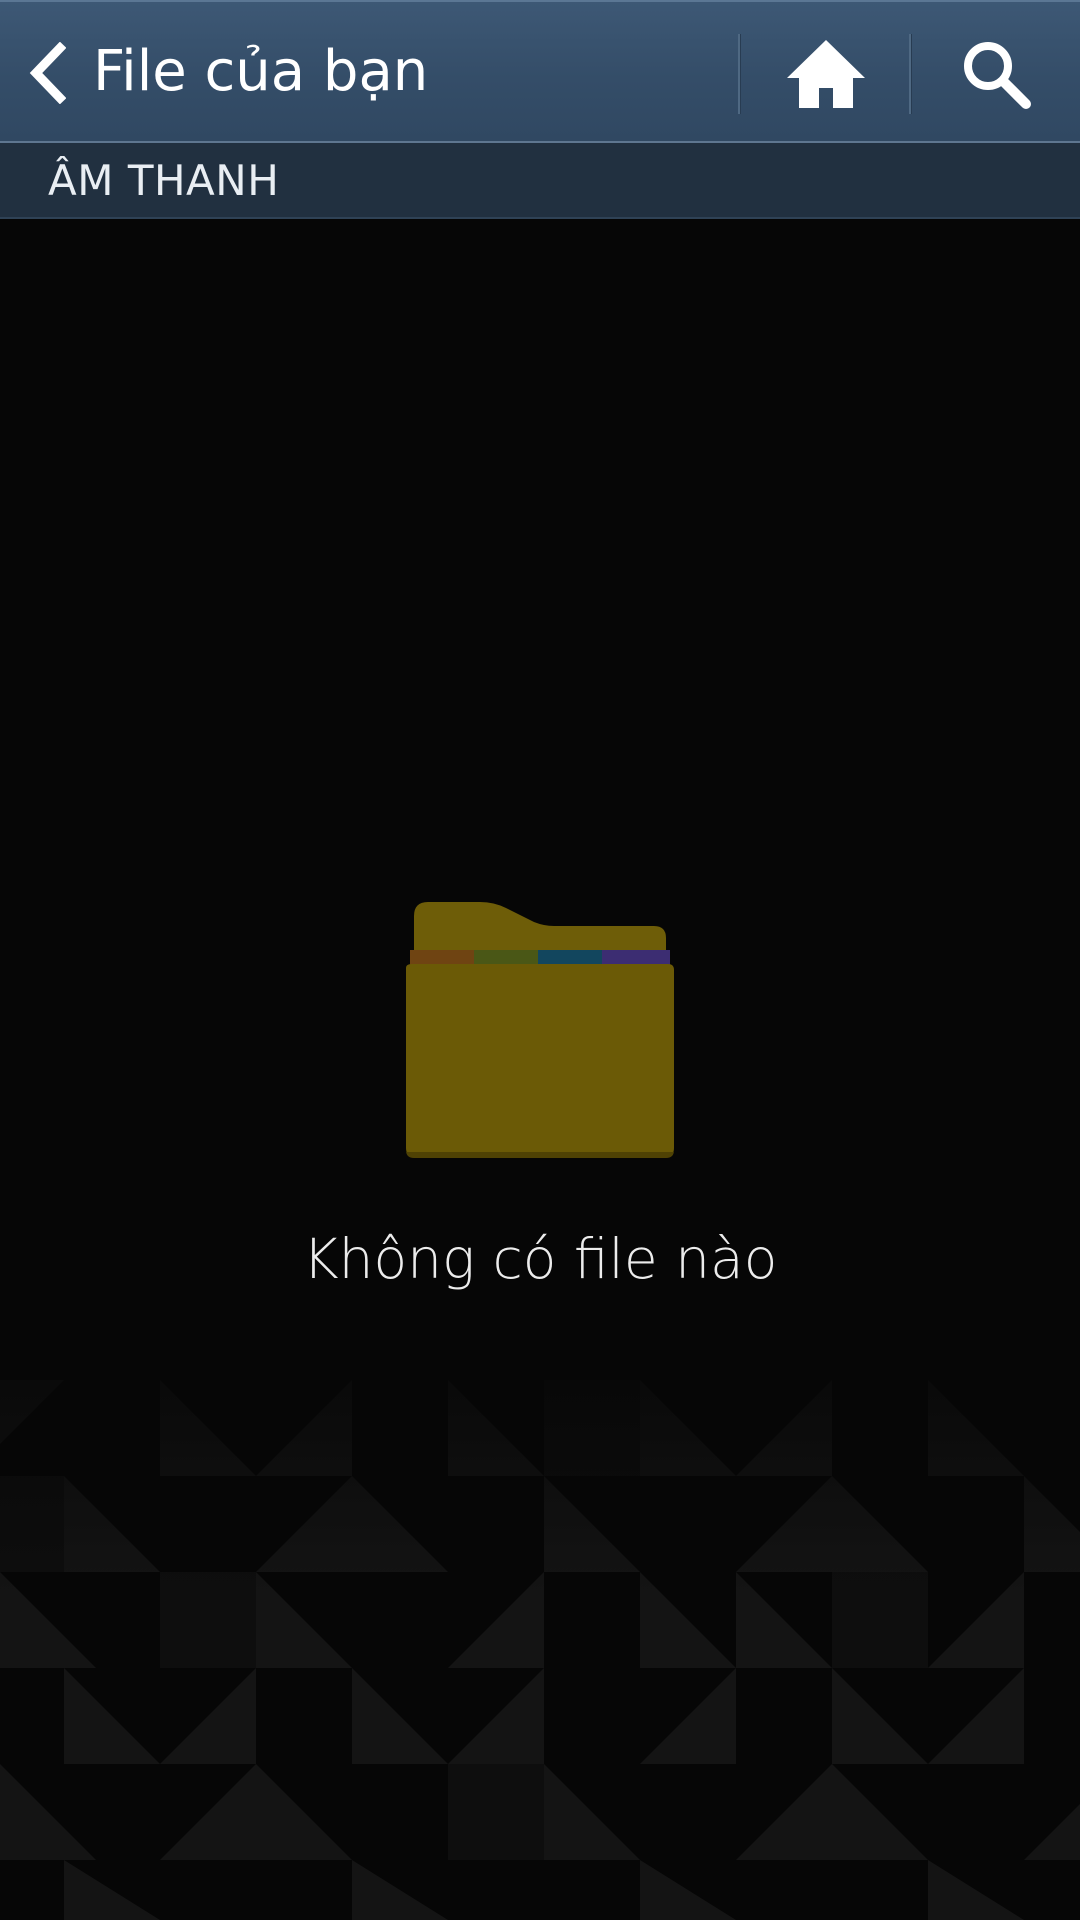  I want to click on back-button: File của bạn, so click(240, 72).